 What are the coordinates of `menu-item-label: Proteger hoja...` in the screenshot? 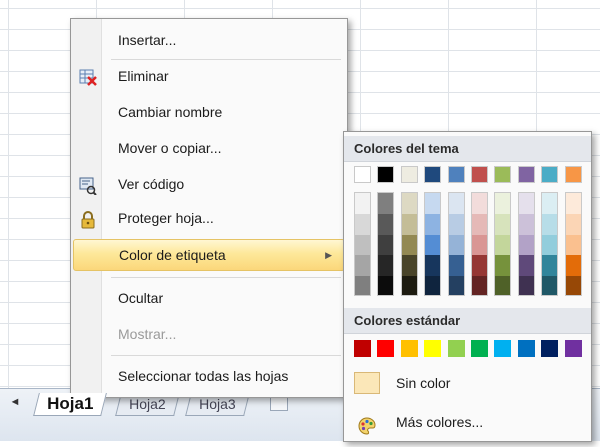 It's located at (166, 218).